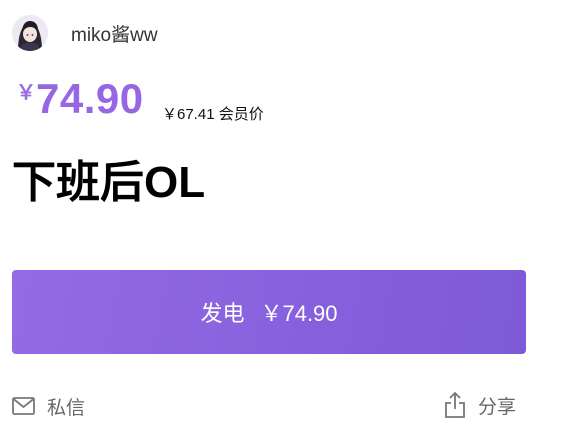  I want to click on currency-symbol: ￥, so click(26, 93).